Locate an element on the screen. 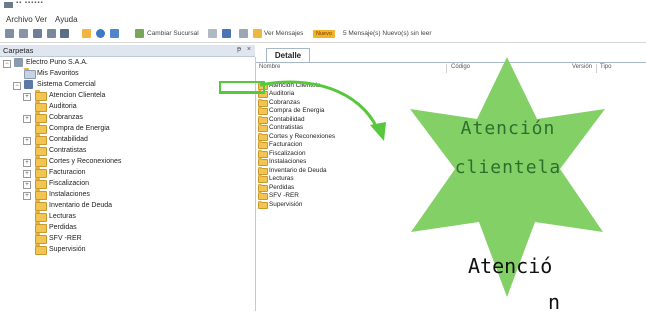 This screenshot has width=646, height=314. menu-ver: Ver is located at coordinates (41, 19).